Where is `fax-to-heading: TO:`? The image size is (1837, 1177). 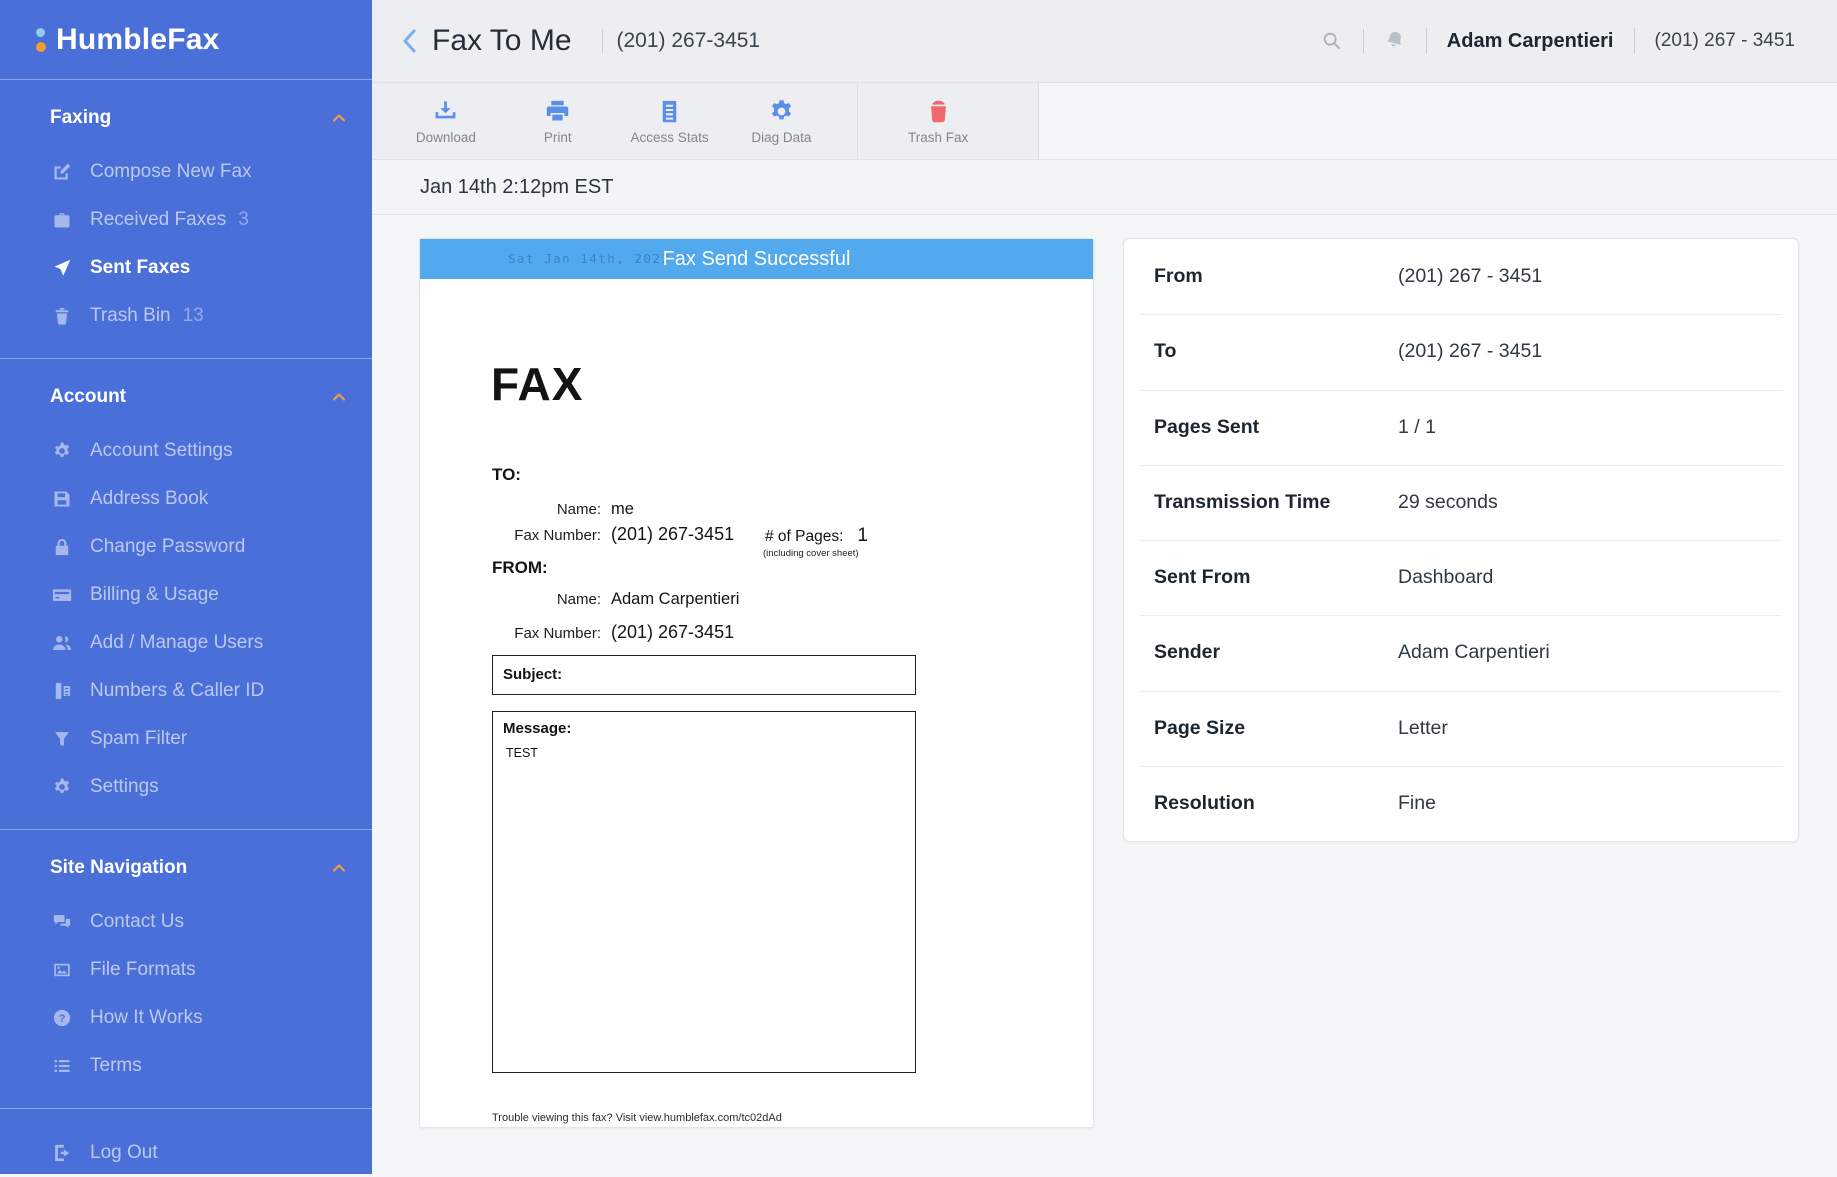 fax-to-heading: TO: is located at coordinates (506, 474).